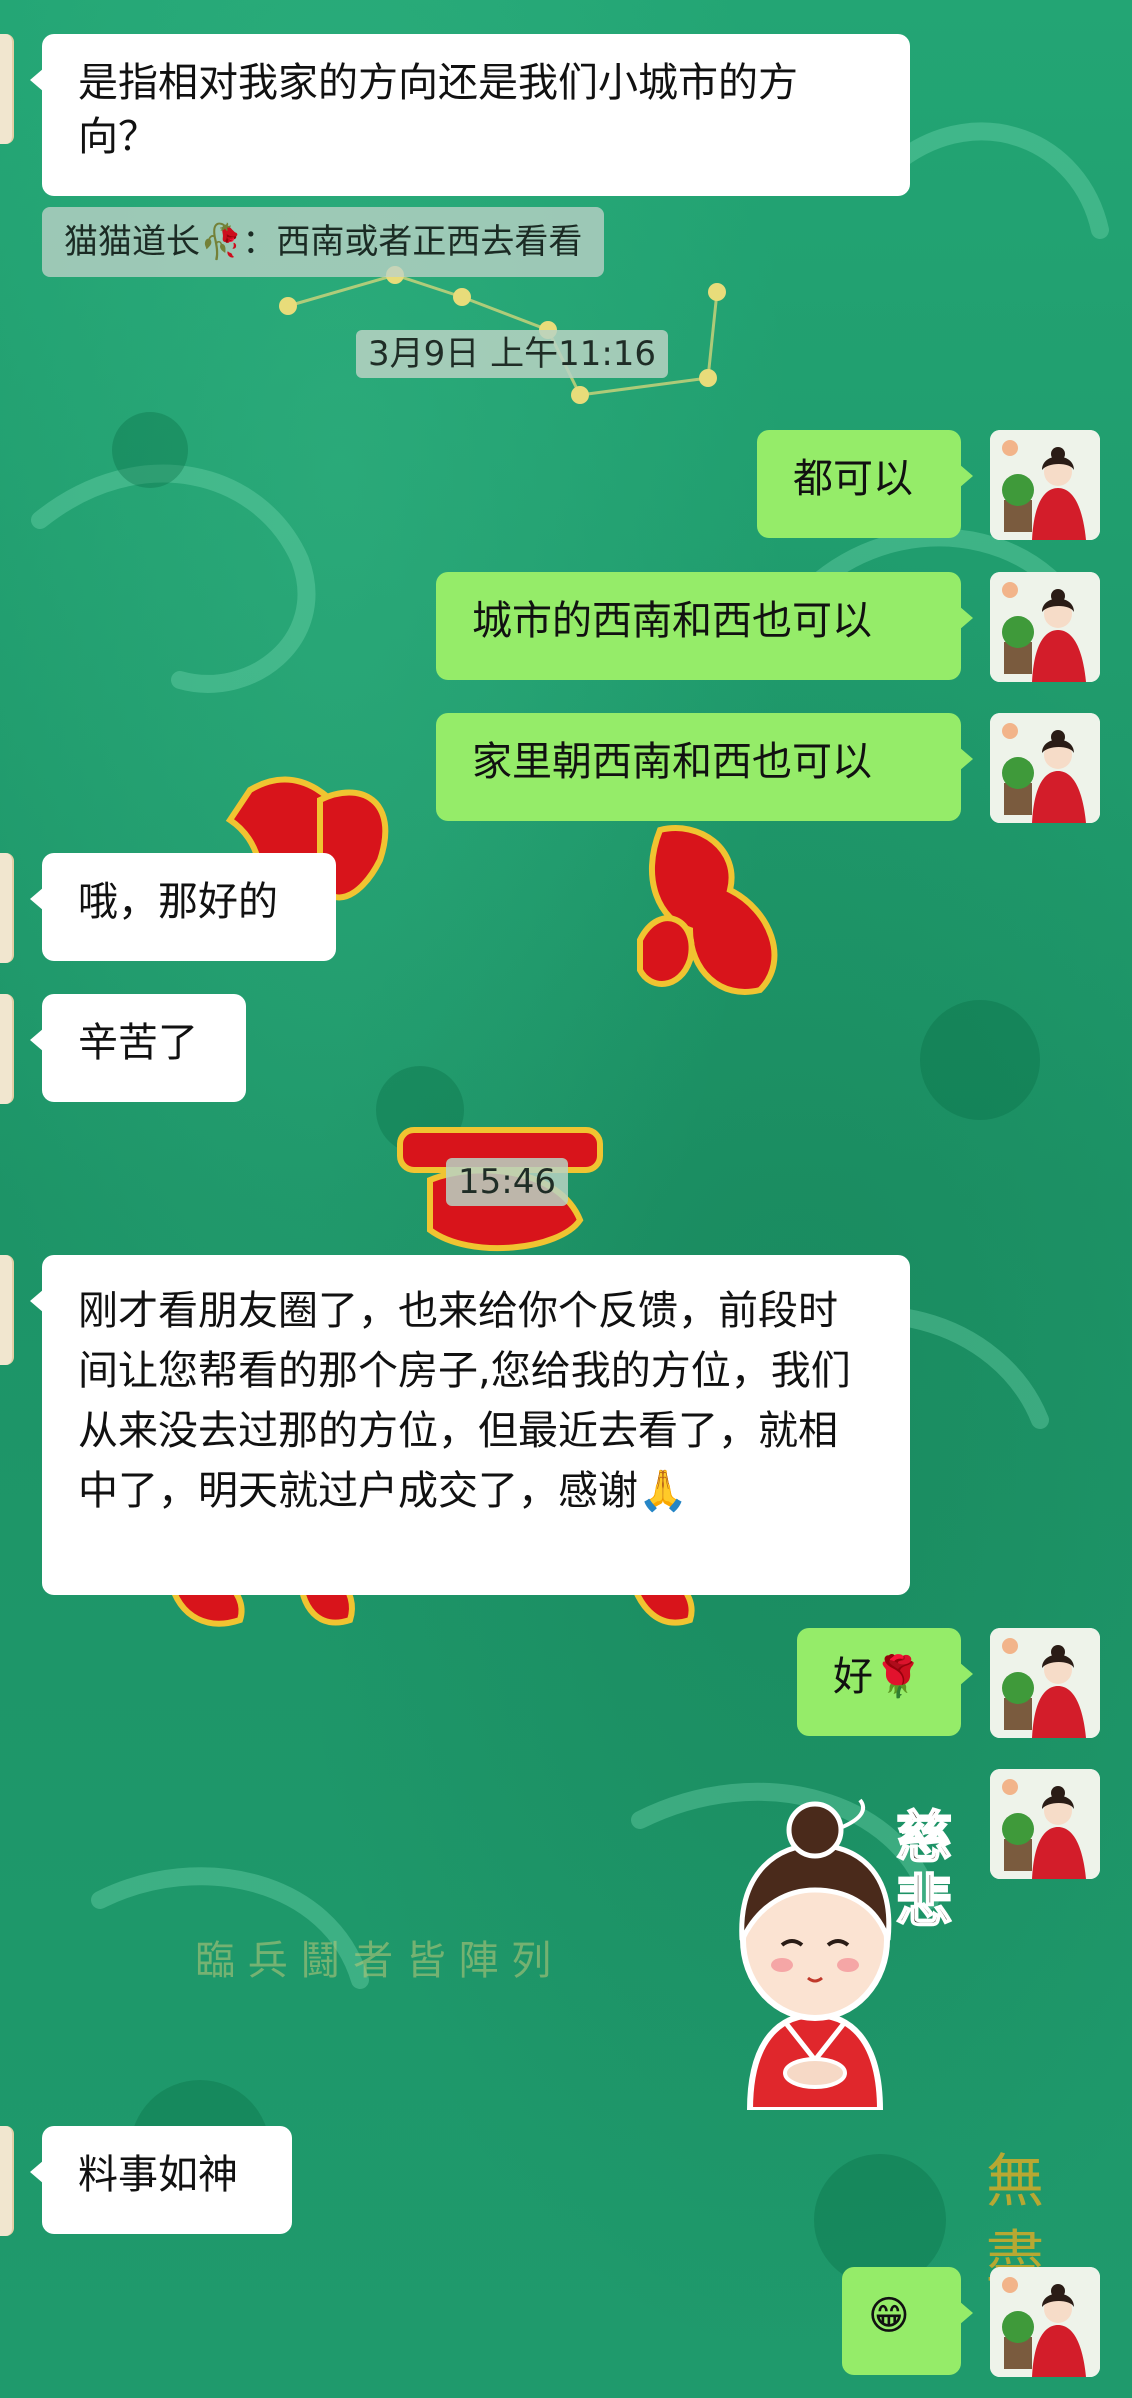 Image resolution: width=1132 pixels, height=2398 pixels. I want to click on message-text: 城市的西南和西也可以, so click(672, 621).